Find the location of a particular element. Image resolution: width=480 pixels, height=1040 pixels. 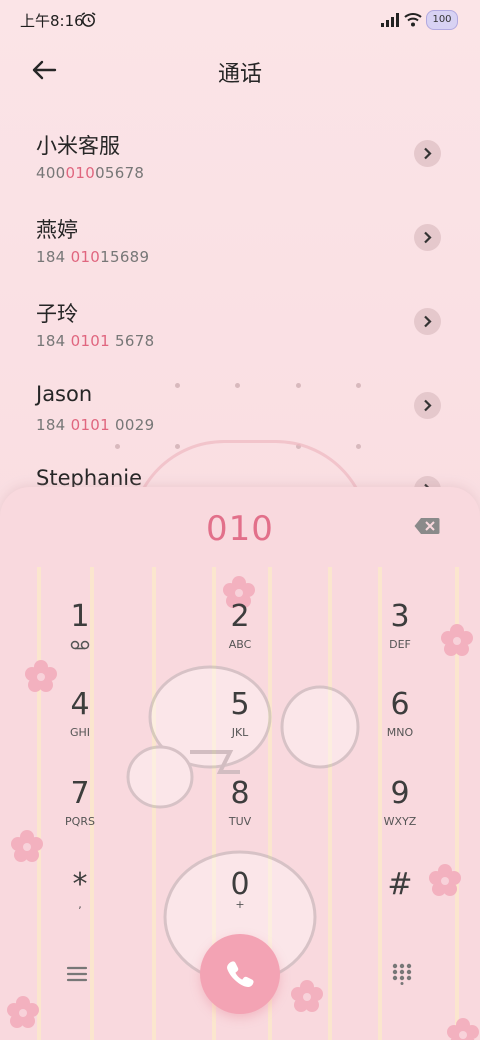

phone-icon is located at coordinates (240, 974).